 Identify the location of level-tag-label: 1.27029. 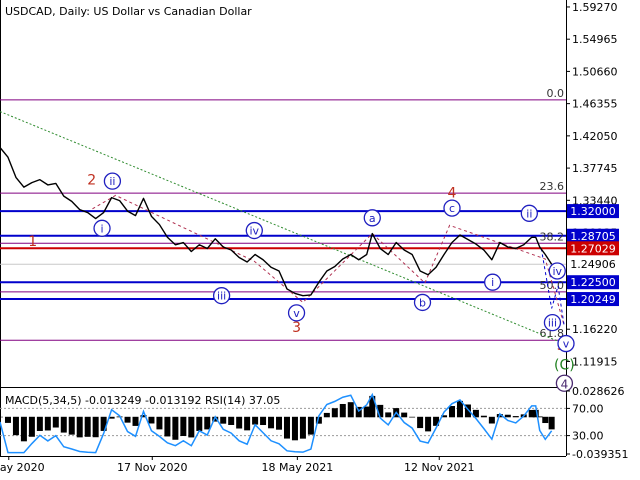
(593, 248).